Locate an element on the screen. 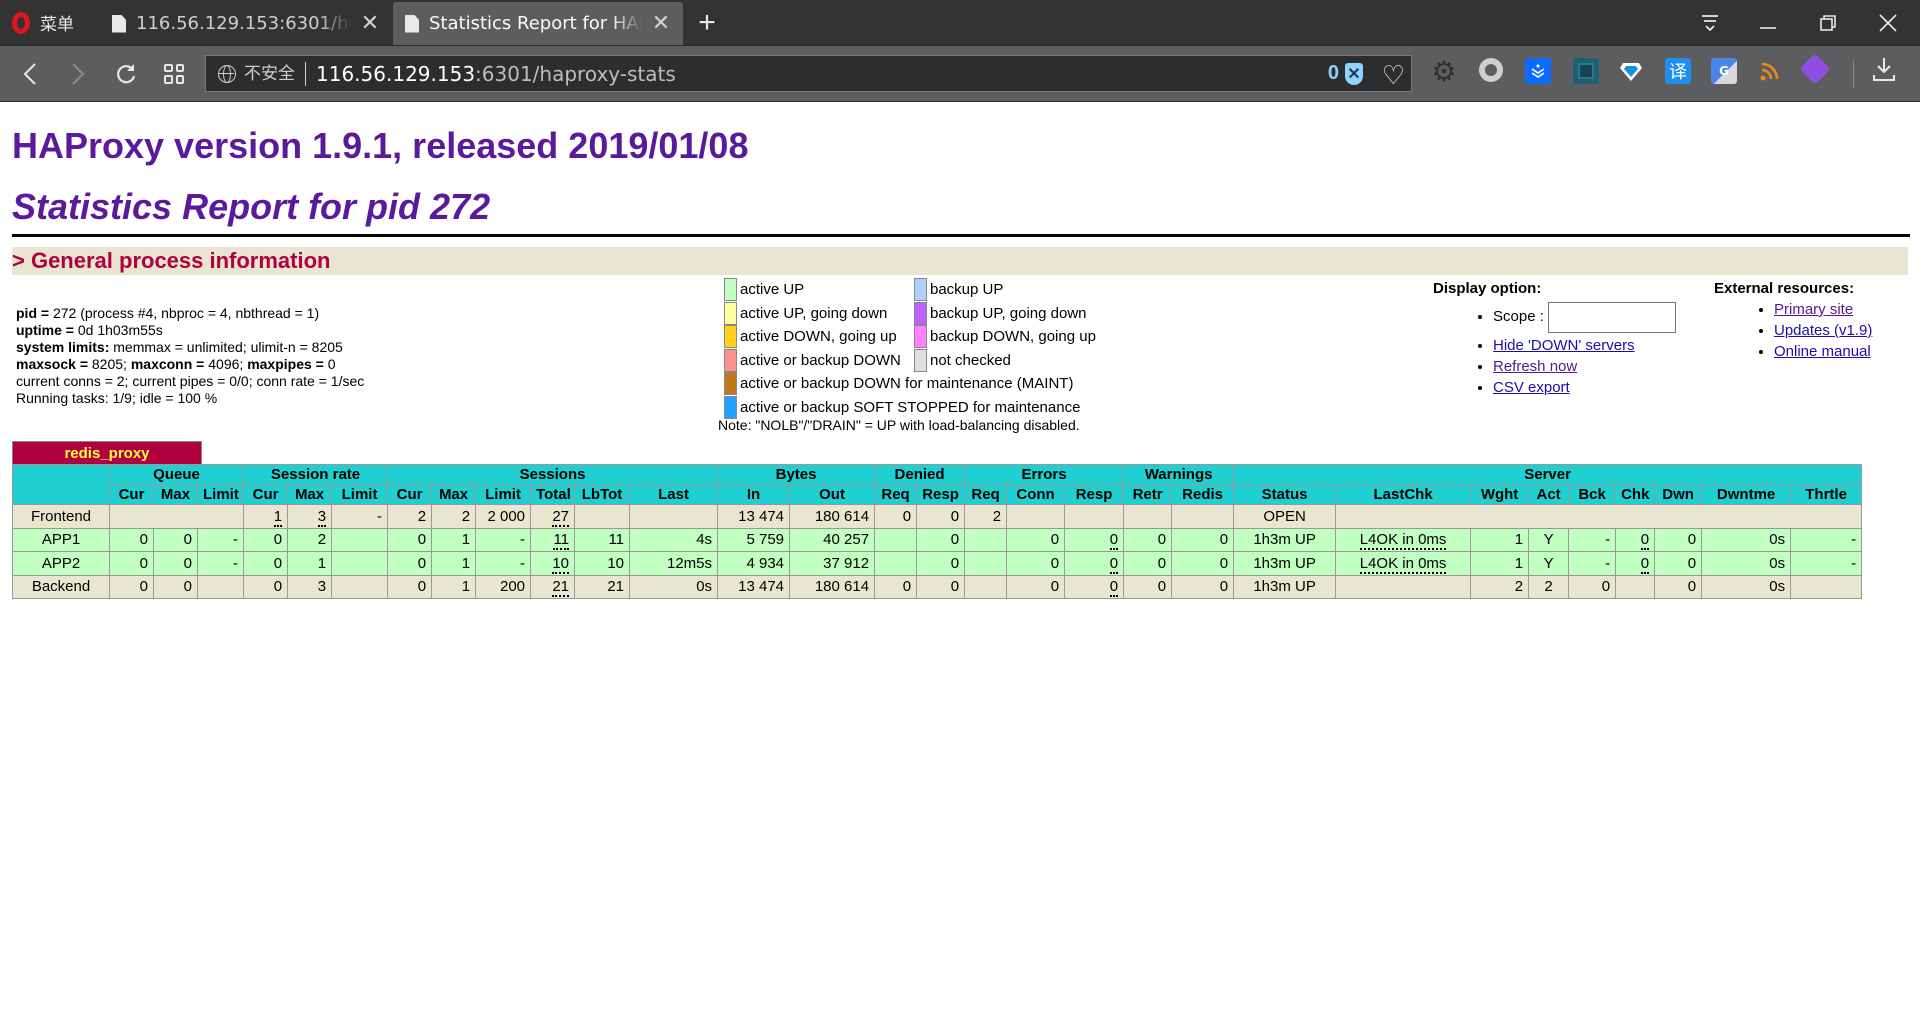 The width and height of the screenshot is (1920, 1034). translate-yi-icon: 译 is located at coordinates (1678, 71).